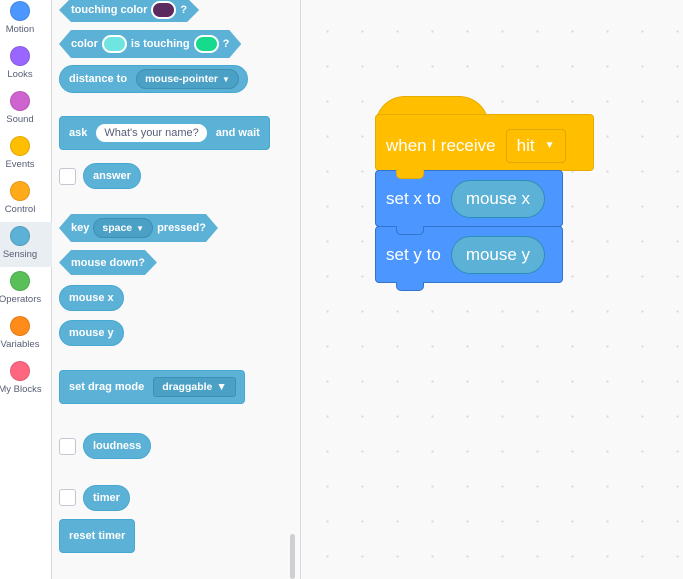 Image resolution: width=683 pixels, height=579 pixels. Describe the element at coordinates (20, 209) in the screenshot. I see `category-label: Control` at that location.